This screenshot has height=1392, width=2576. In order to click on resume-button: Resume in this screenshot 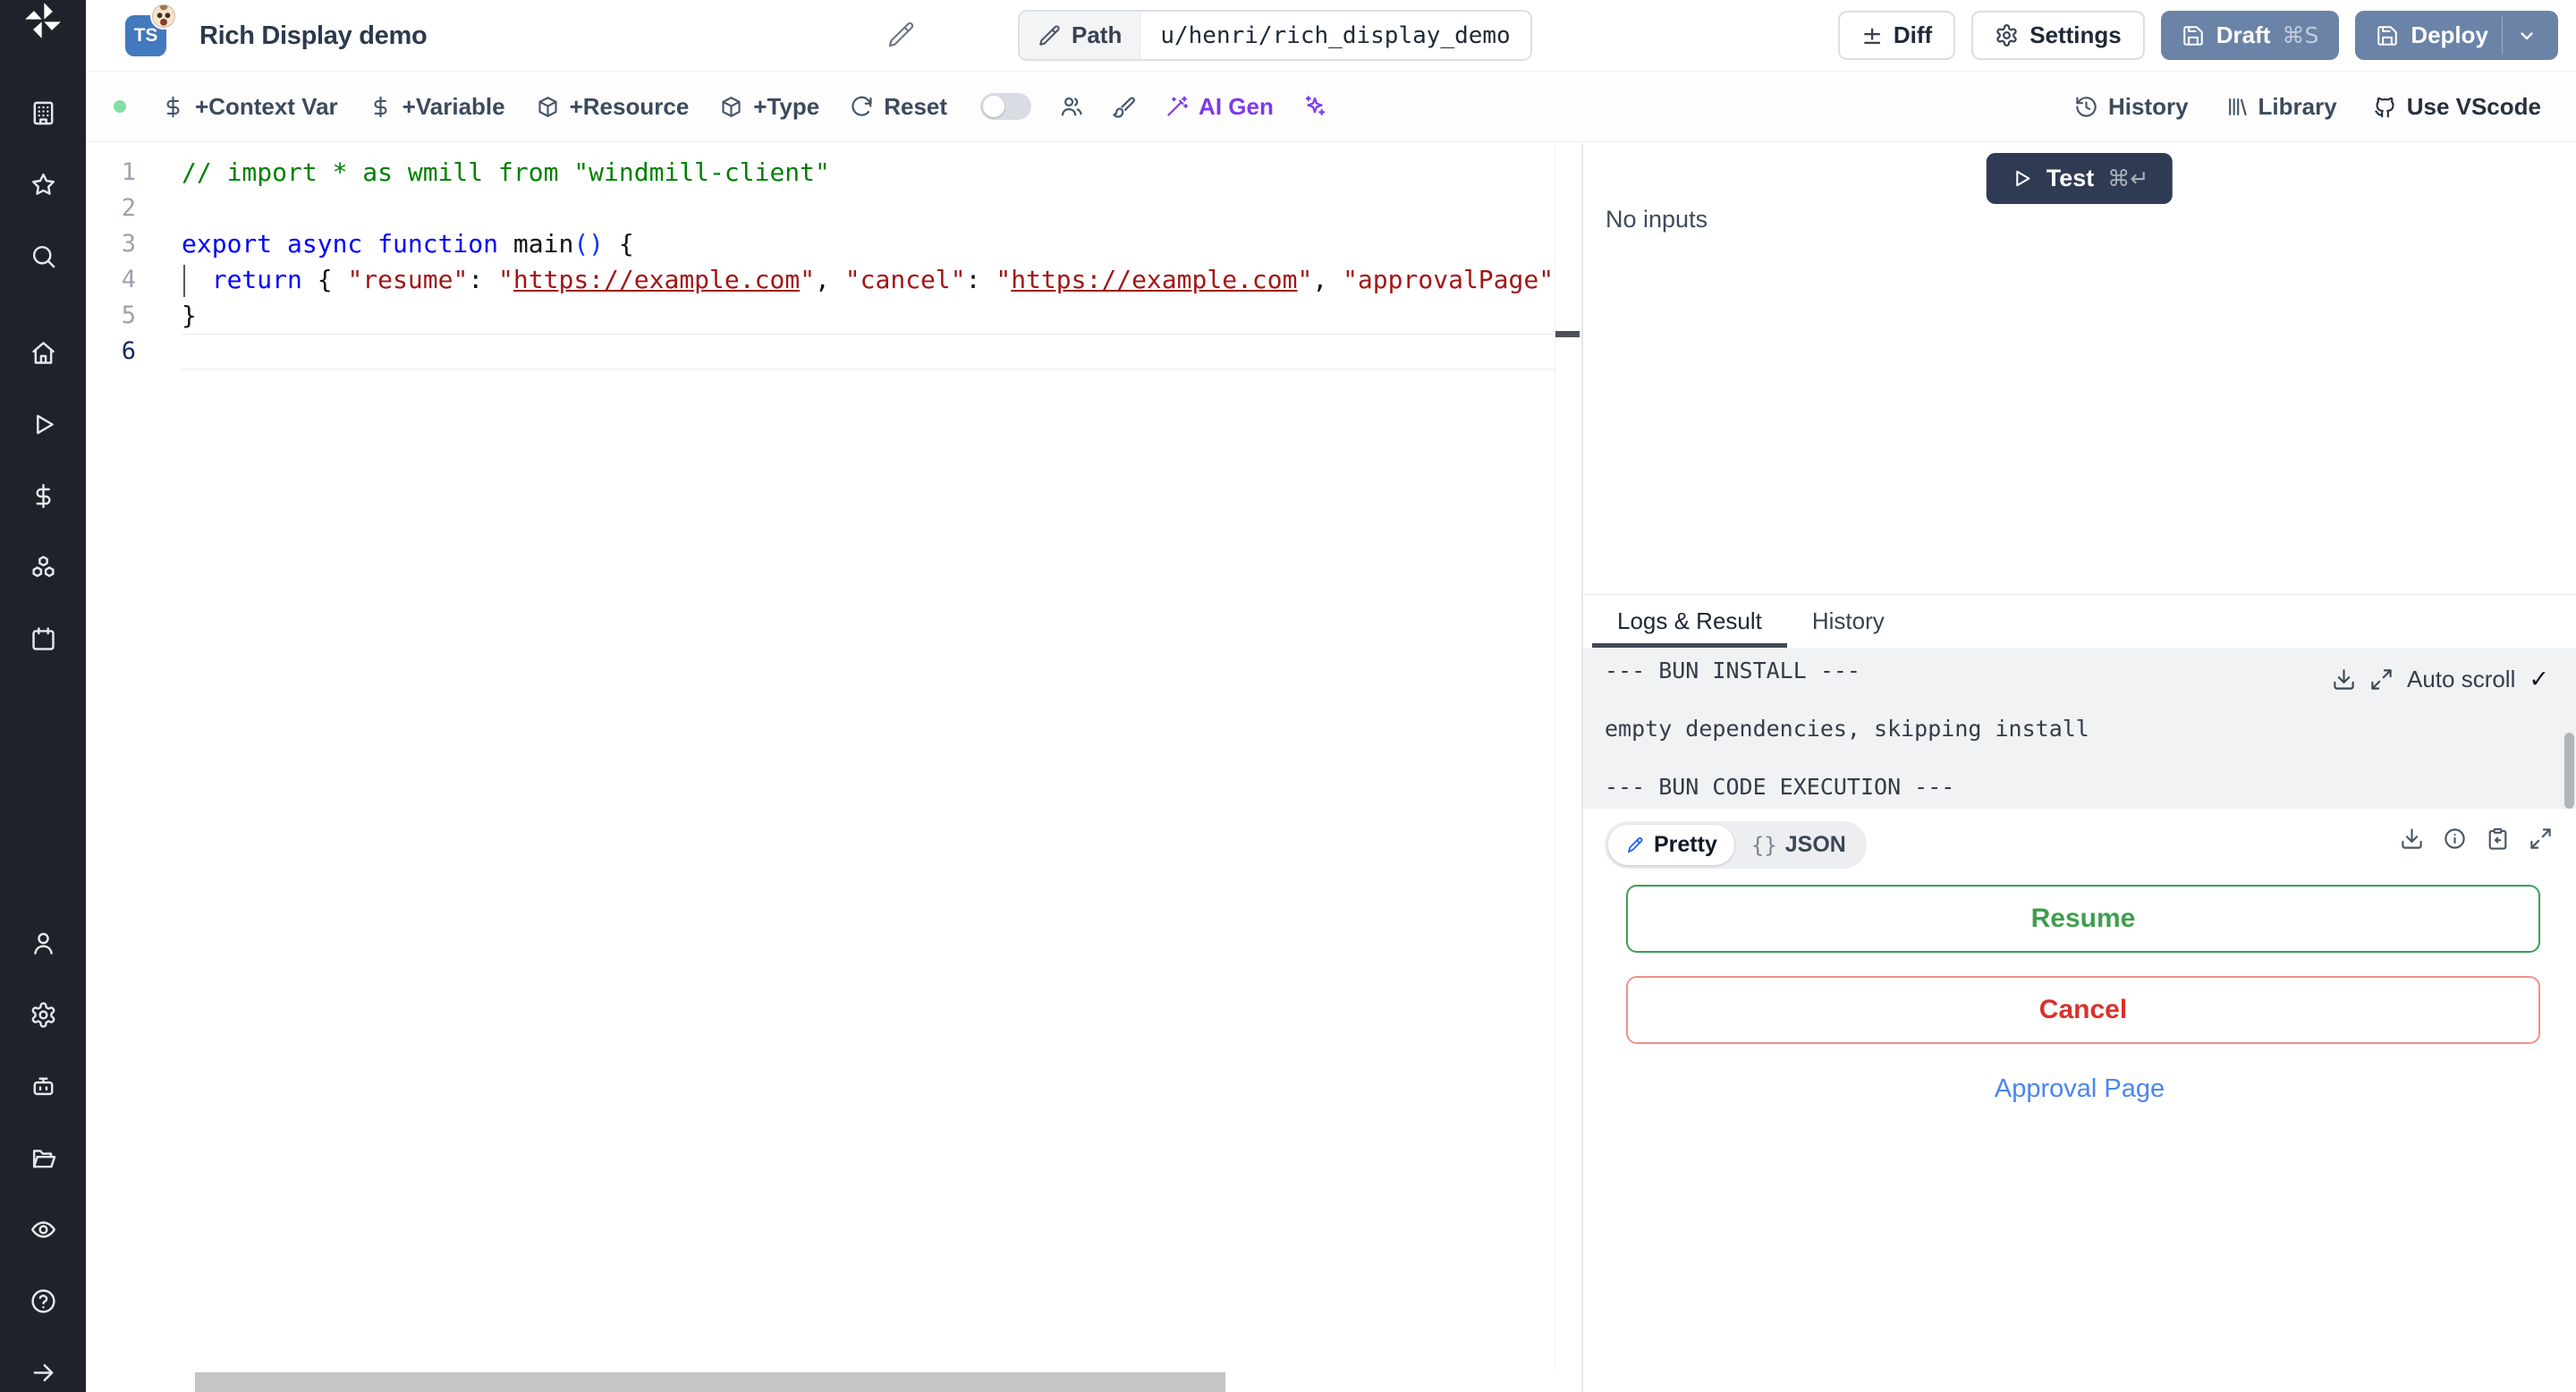, I will do `click(2083, 919)`.